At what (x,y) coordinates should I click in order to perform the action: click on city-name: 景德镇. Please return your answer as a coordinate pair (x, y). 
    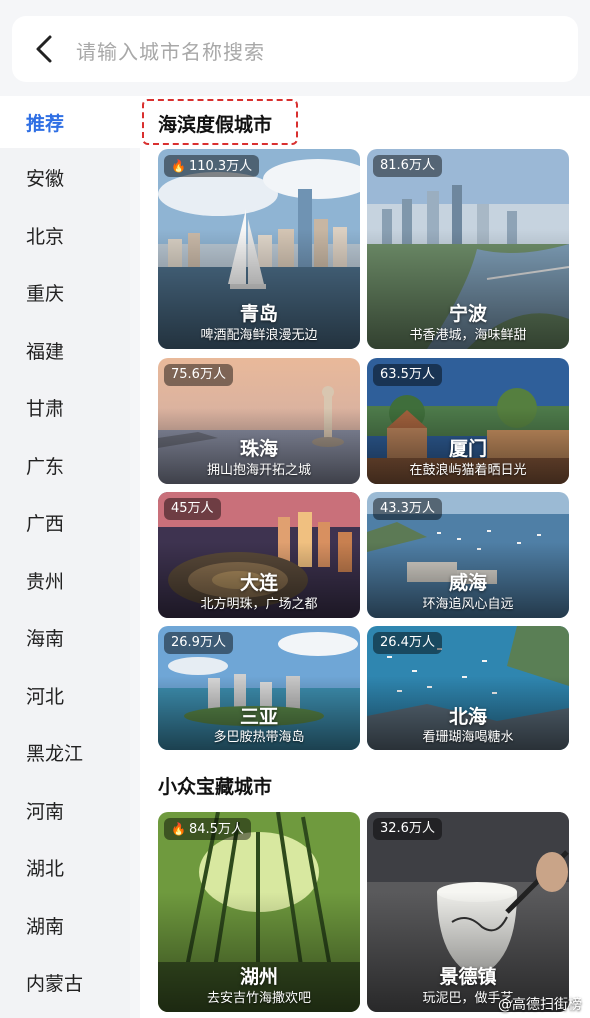
    Looking at the image, I should click on (468, 977).